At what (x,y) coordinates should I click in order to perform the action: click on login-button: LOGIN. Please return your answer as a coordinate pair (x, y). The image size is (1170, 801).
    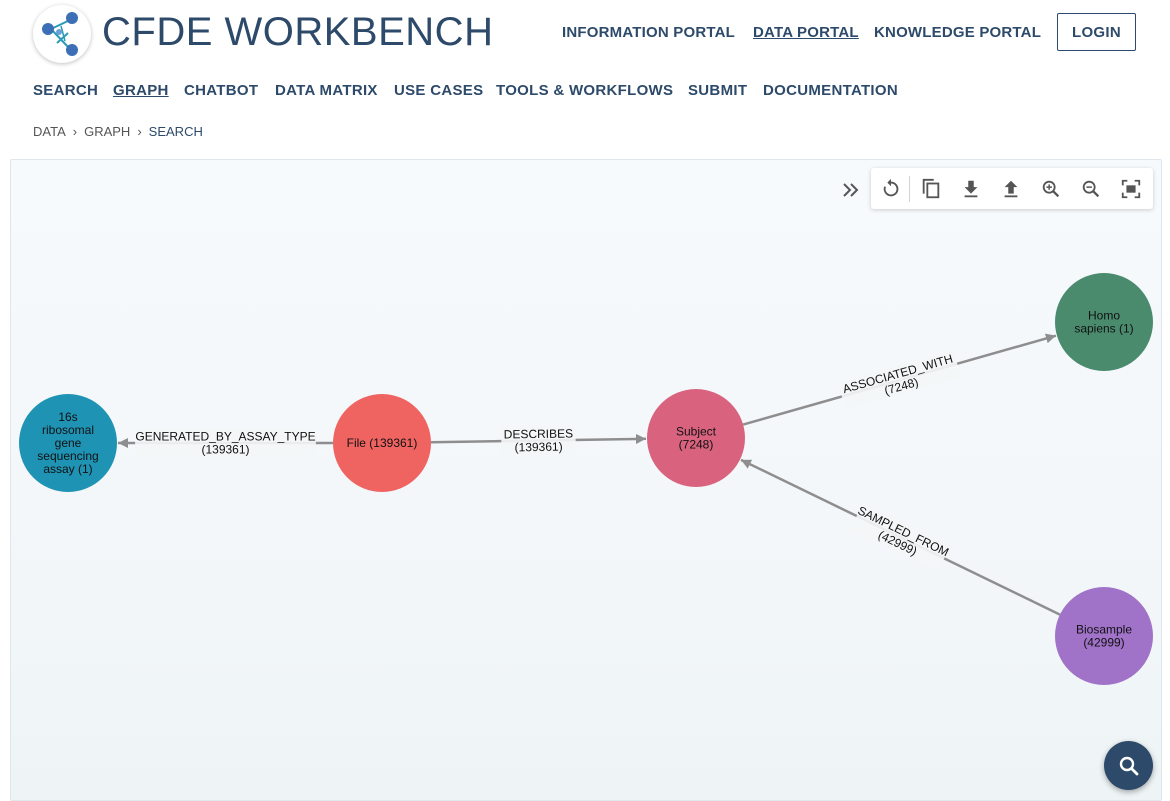
    Looking at the image, I should click on (1096, 32).